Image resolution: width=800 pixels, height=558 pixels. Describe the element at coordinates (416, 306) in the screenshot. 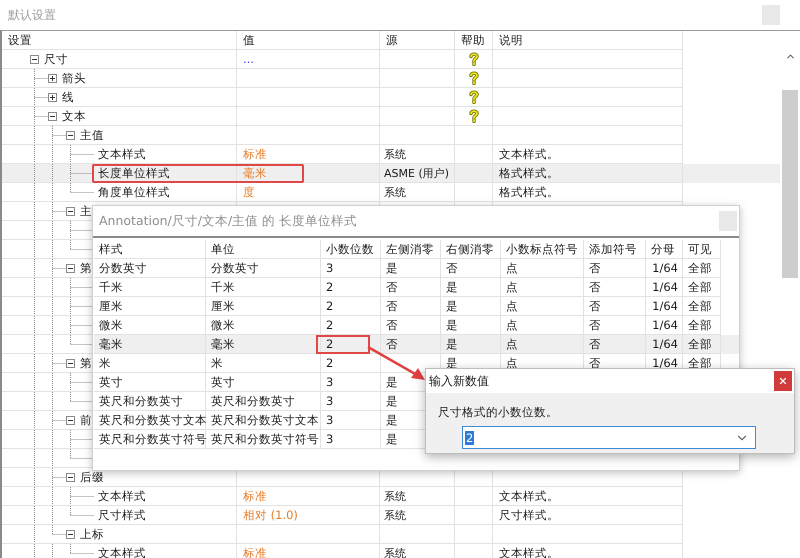

I see `style-row: 厘米 厘米 2 否 是 点 否 1/64 全部` at that location.